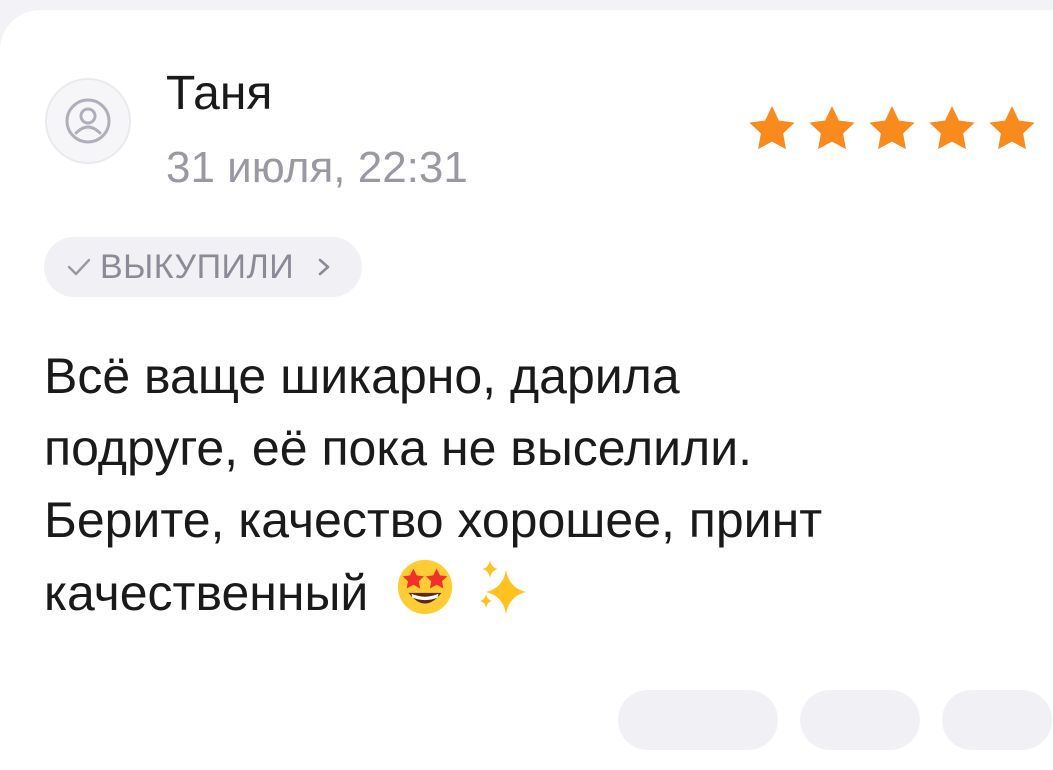 The image size is (1053, 770). I want to click on review-text-line: качественный, so click(206, 593).